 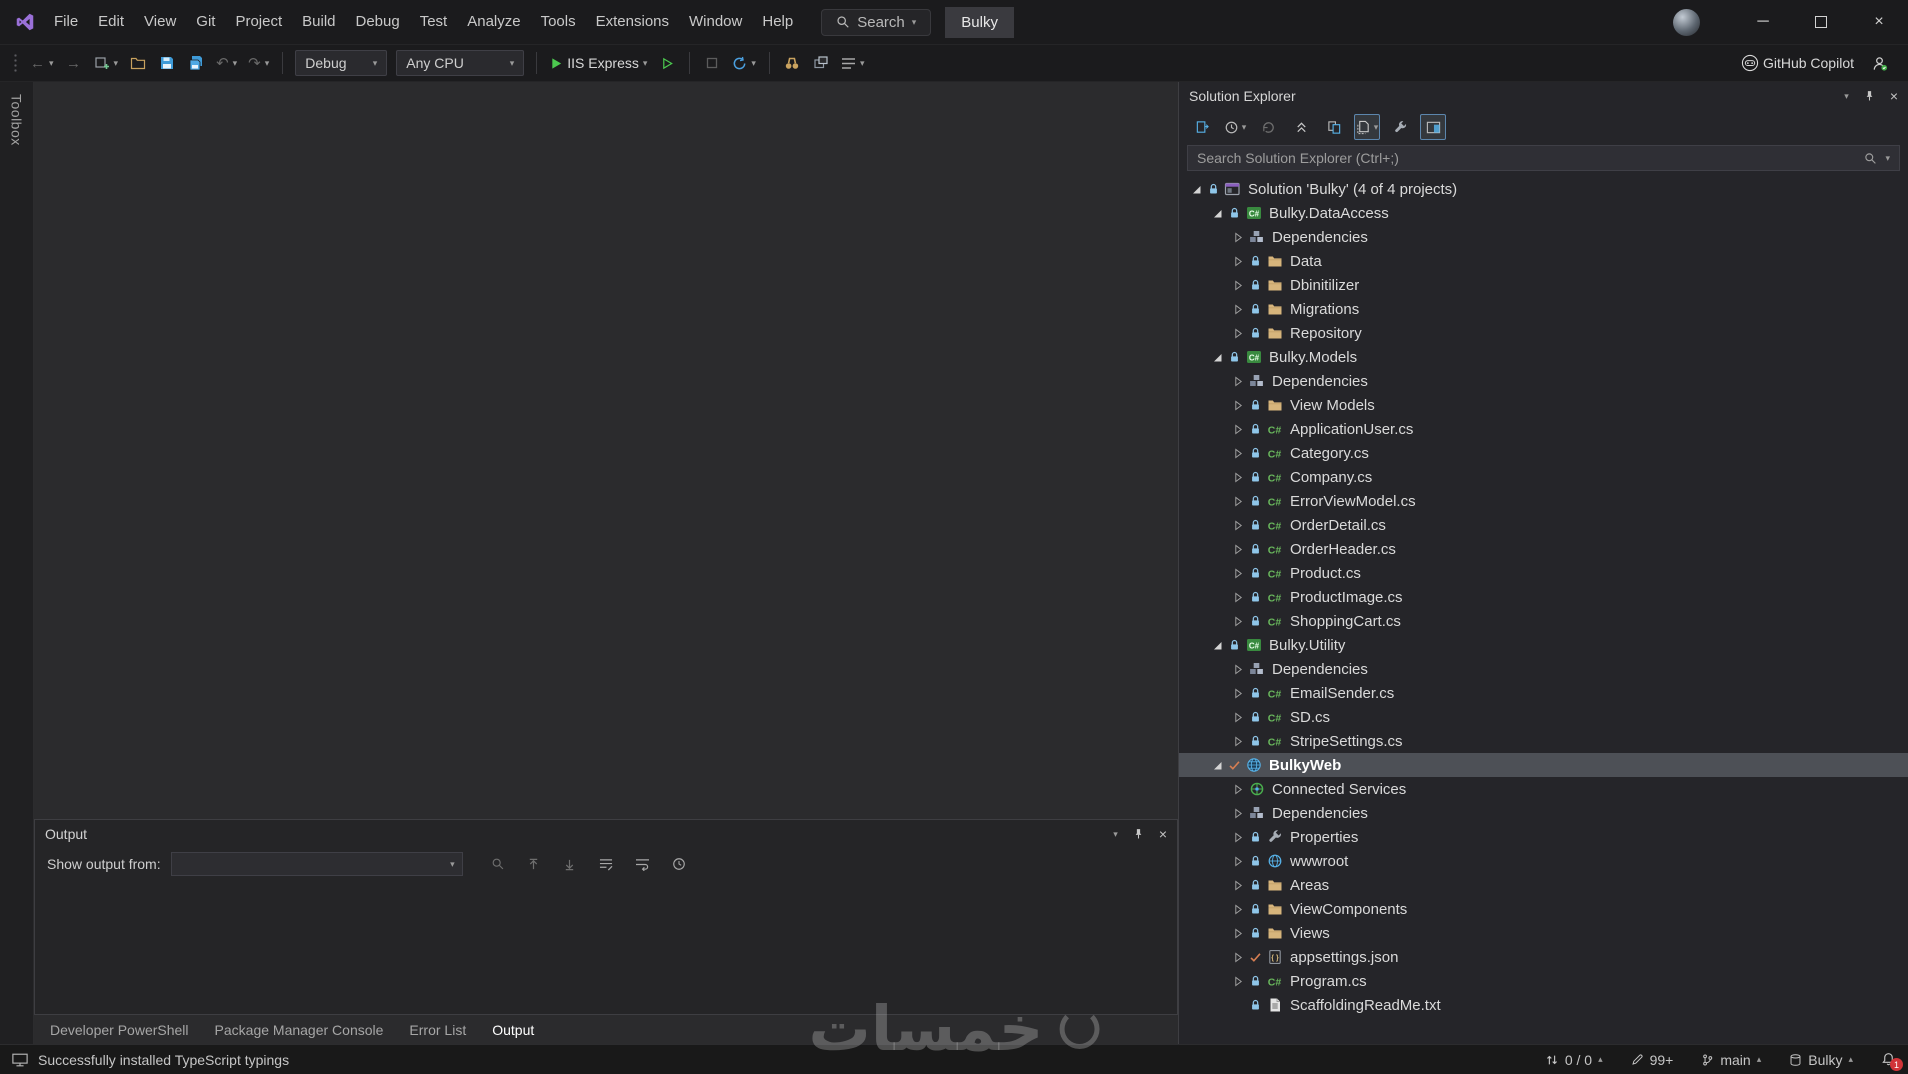 What do you see at coordinates (777, 22) in the screenshot?
I see `menu-help: Help` at bounding box center [777, 22].